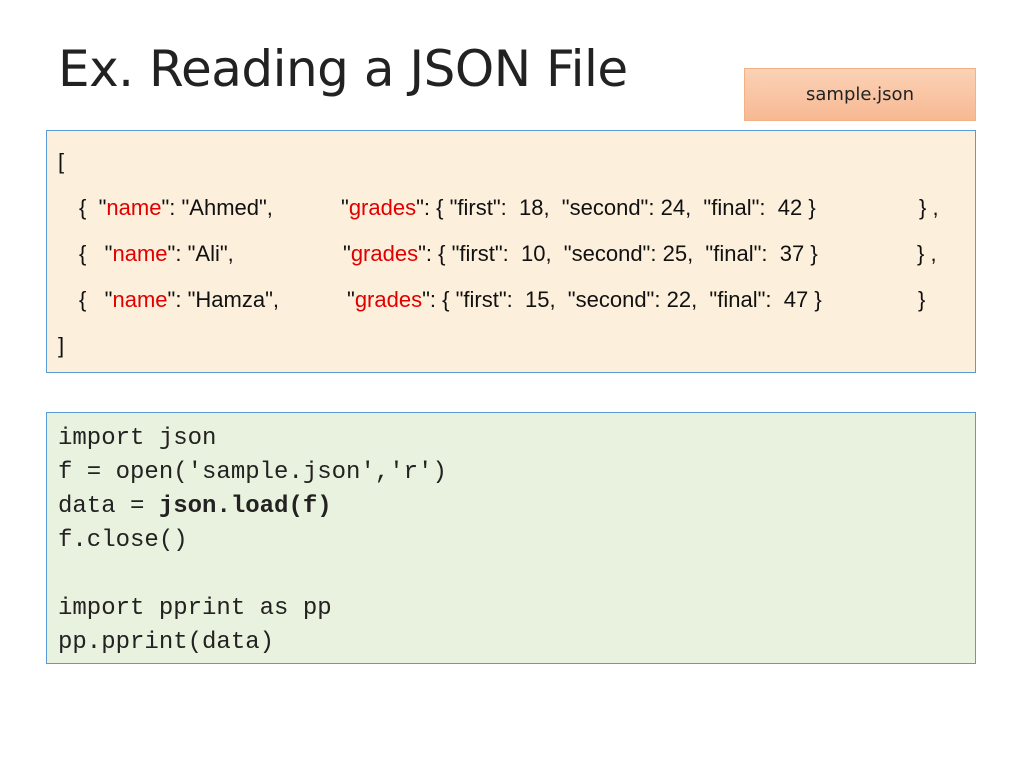  What do you see at coordinates (790, 207) in the screenshot?
I see `json-final-value: 42` at bounding box center [790, 207].